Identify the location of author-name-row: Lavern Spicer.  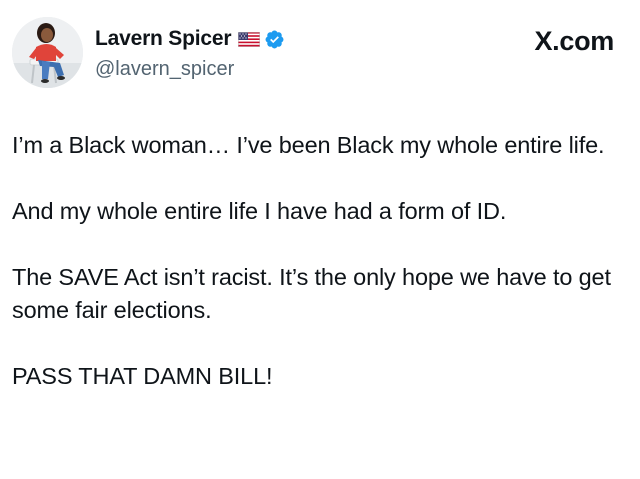
(190, 39).